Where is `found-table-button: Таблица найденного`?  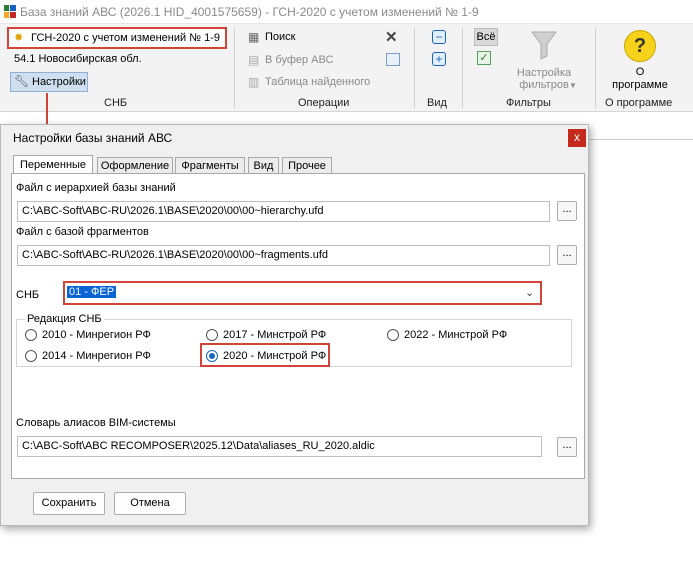 found-table-button: Таблица найденного is located at coordinates (317, 82).